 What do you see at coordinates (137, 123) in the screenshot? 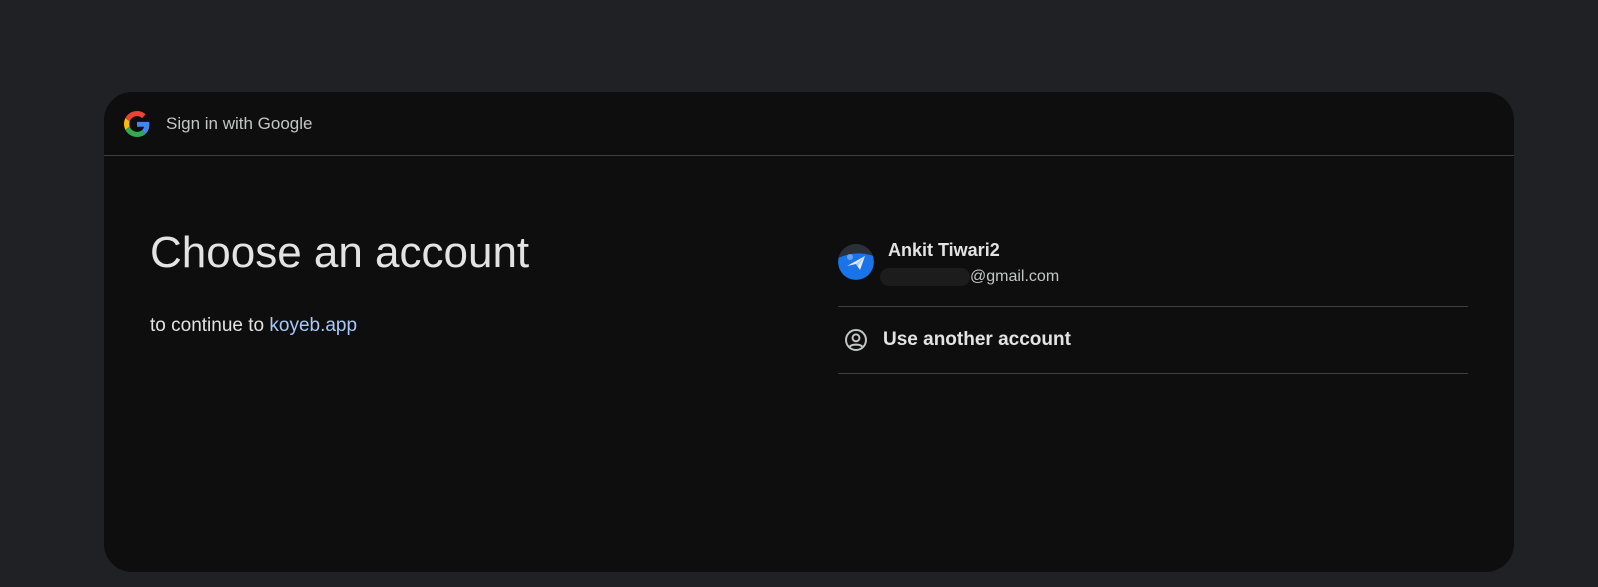
I see `google-g-icon` at bounding box center [137, 123].